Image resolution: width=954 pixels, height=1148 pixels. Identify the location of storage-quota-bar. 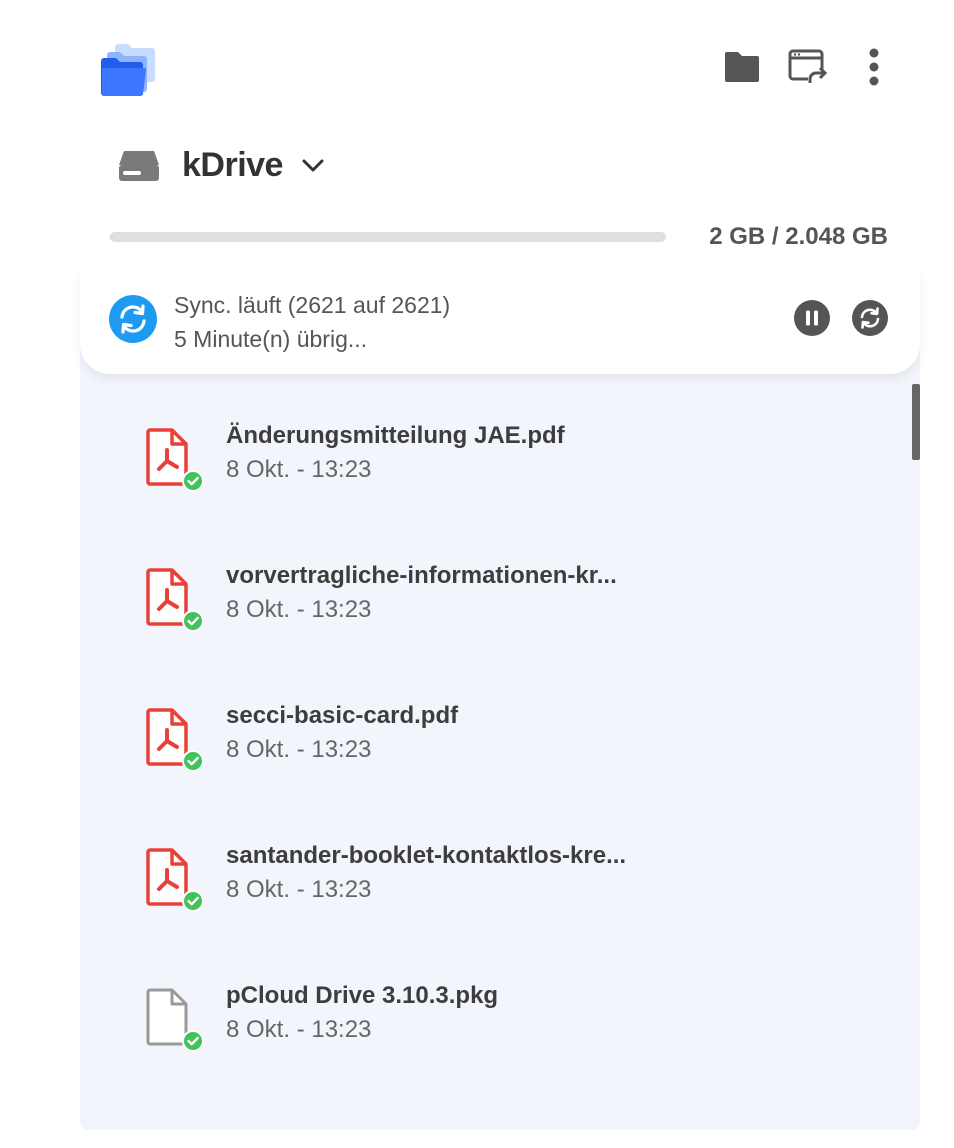
(388, 237).